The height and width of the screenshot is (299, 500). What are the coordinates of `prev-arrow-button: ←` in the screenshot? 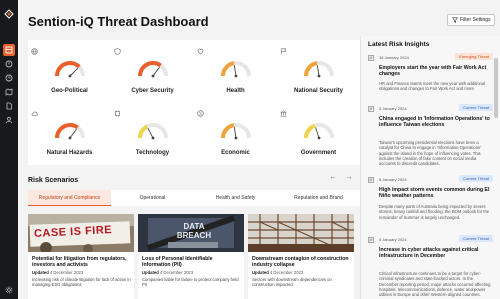 It's located at (333, 178).